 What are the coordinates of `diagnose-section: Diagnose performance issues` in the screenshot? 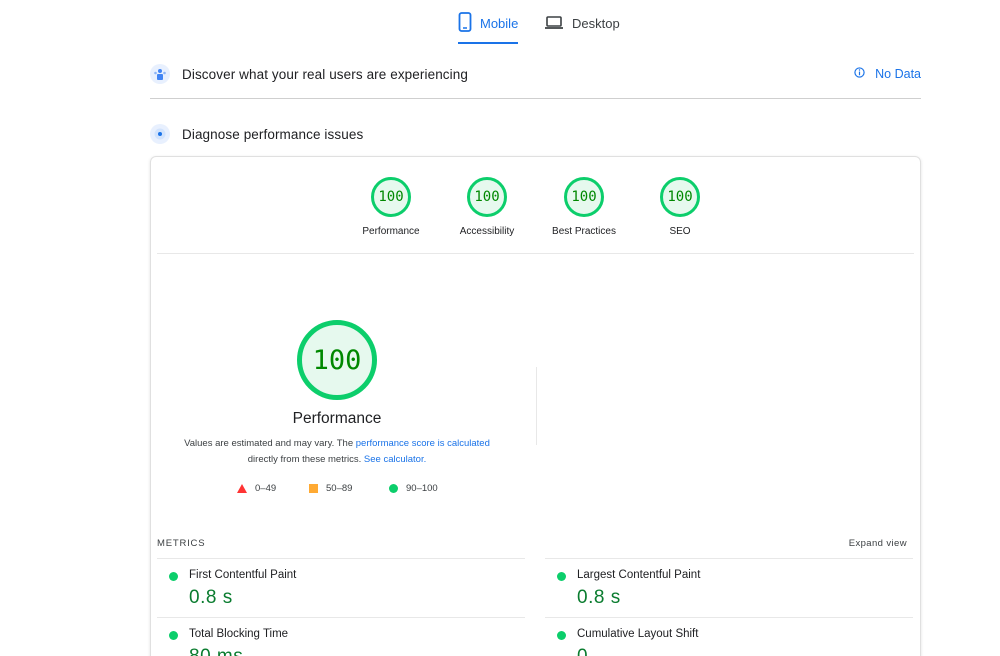 It's located at (535, 134).